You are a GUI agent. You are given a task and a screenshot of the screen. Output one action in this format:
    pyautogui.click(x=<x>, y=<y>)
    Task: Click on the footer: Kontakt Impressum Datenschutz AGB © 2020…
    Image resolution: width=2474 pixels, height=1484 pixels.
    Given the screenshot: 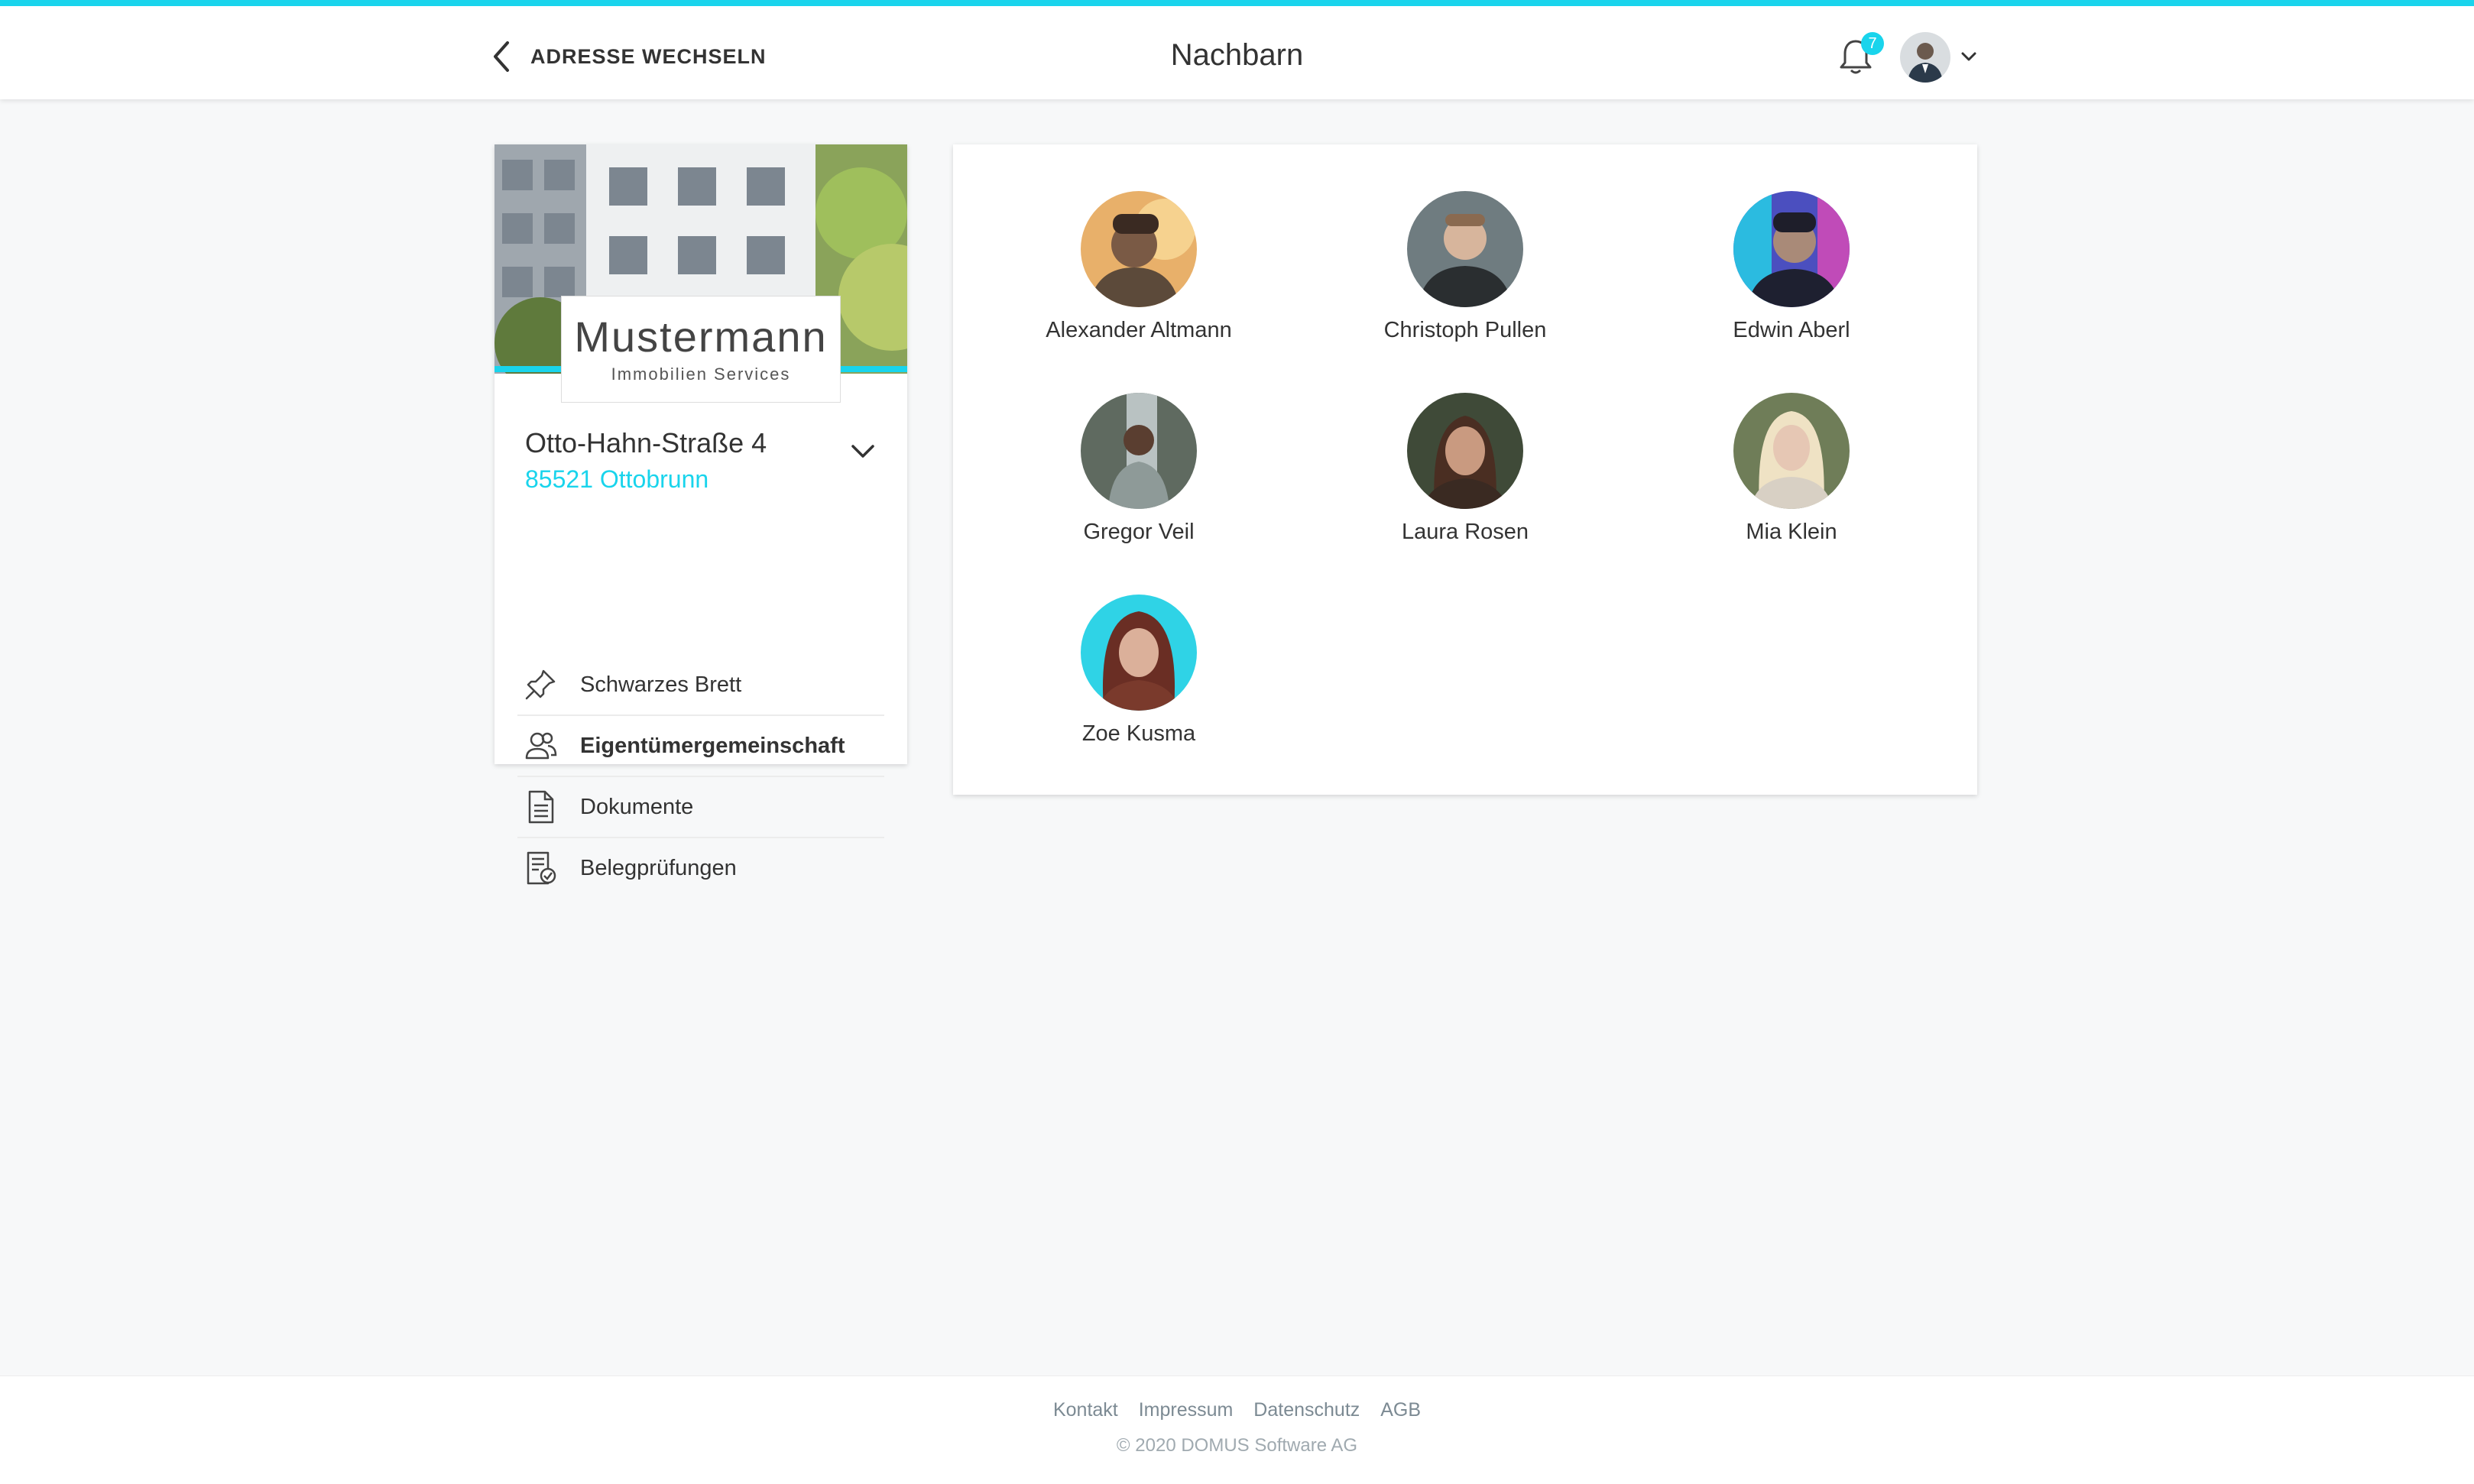 What is the action you would take?
    pyautogui.click(x=1237, y=1430)
    